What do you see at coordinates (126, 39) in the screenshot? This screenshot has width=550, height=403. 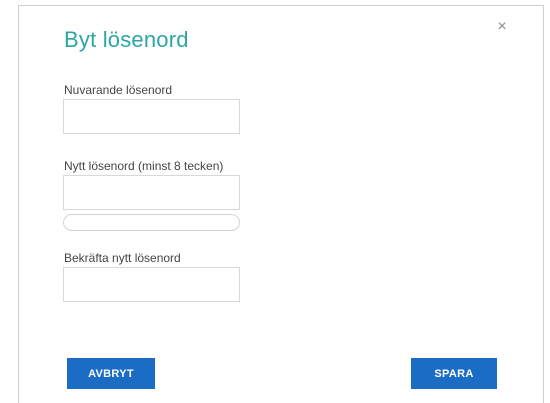 I see `dialog-title: Byt lösenord` at bounding box center [126, 39].